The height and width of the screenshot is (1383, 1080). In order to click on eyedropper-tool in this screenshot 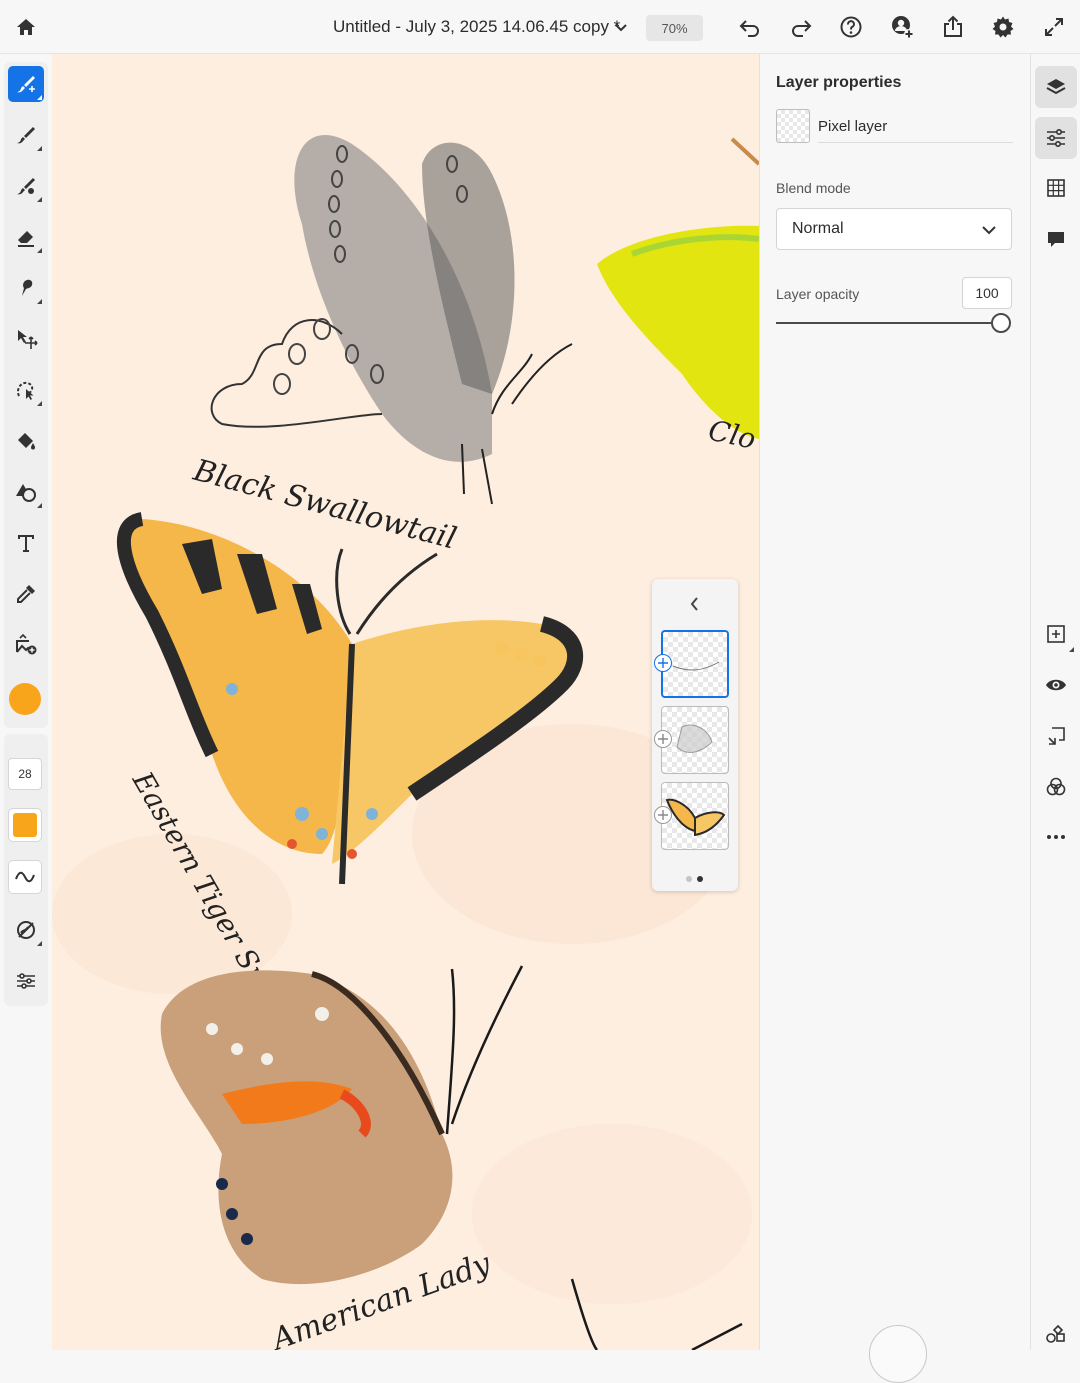, I will do `click(26, 594)`.